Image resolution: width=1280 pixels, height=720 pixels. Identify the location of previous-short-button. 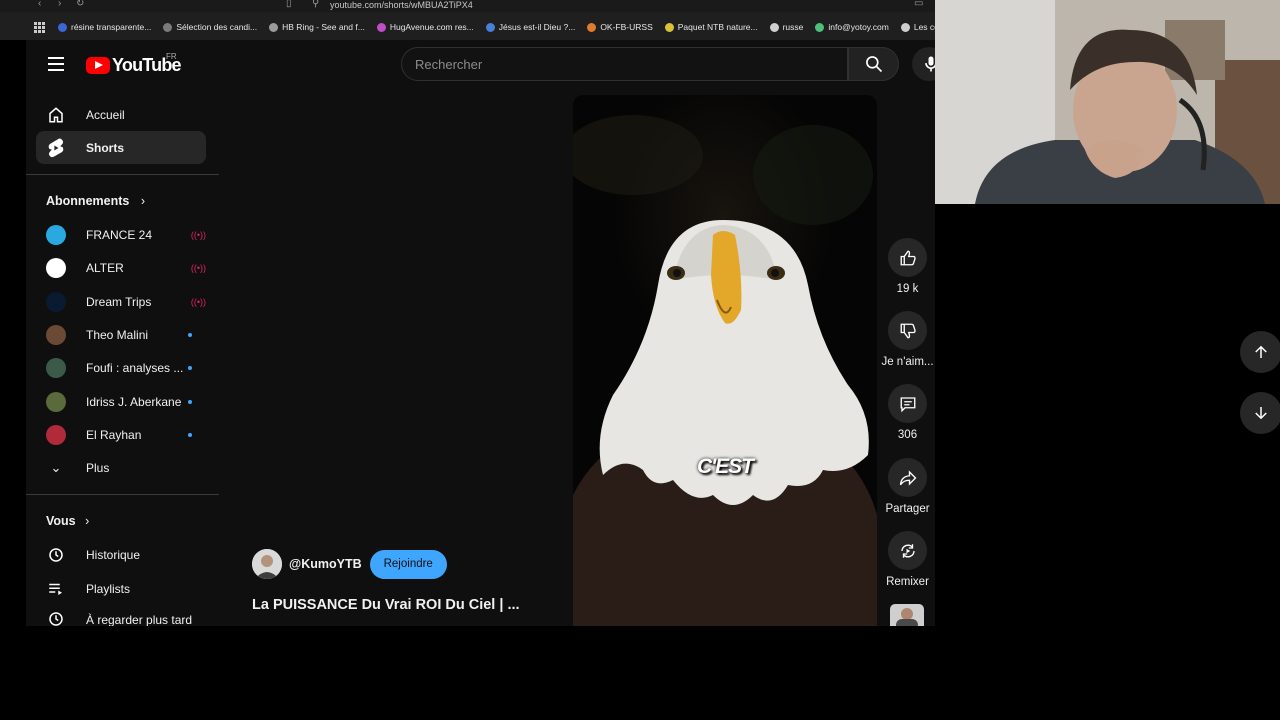
(1260, 352).